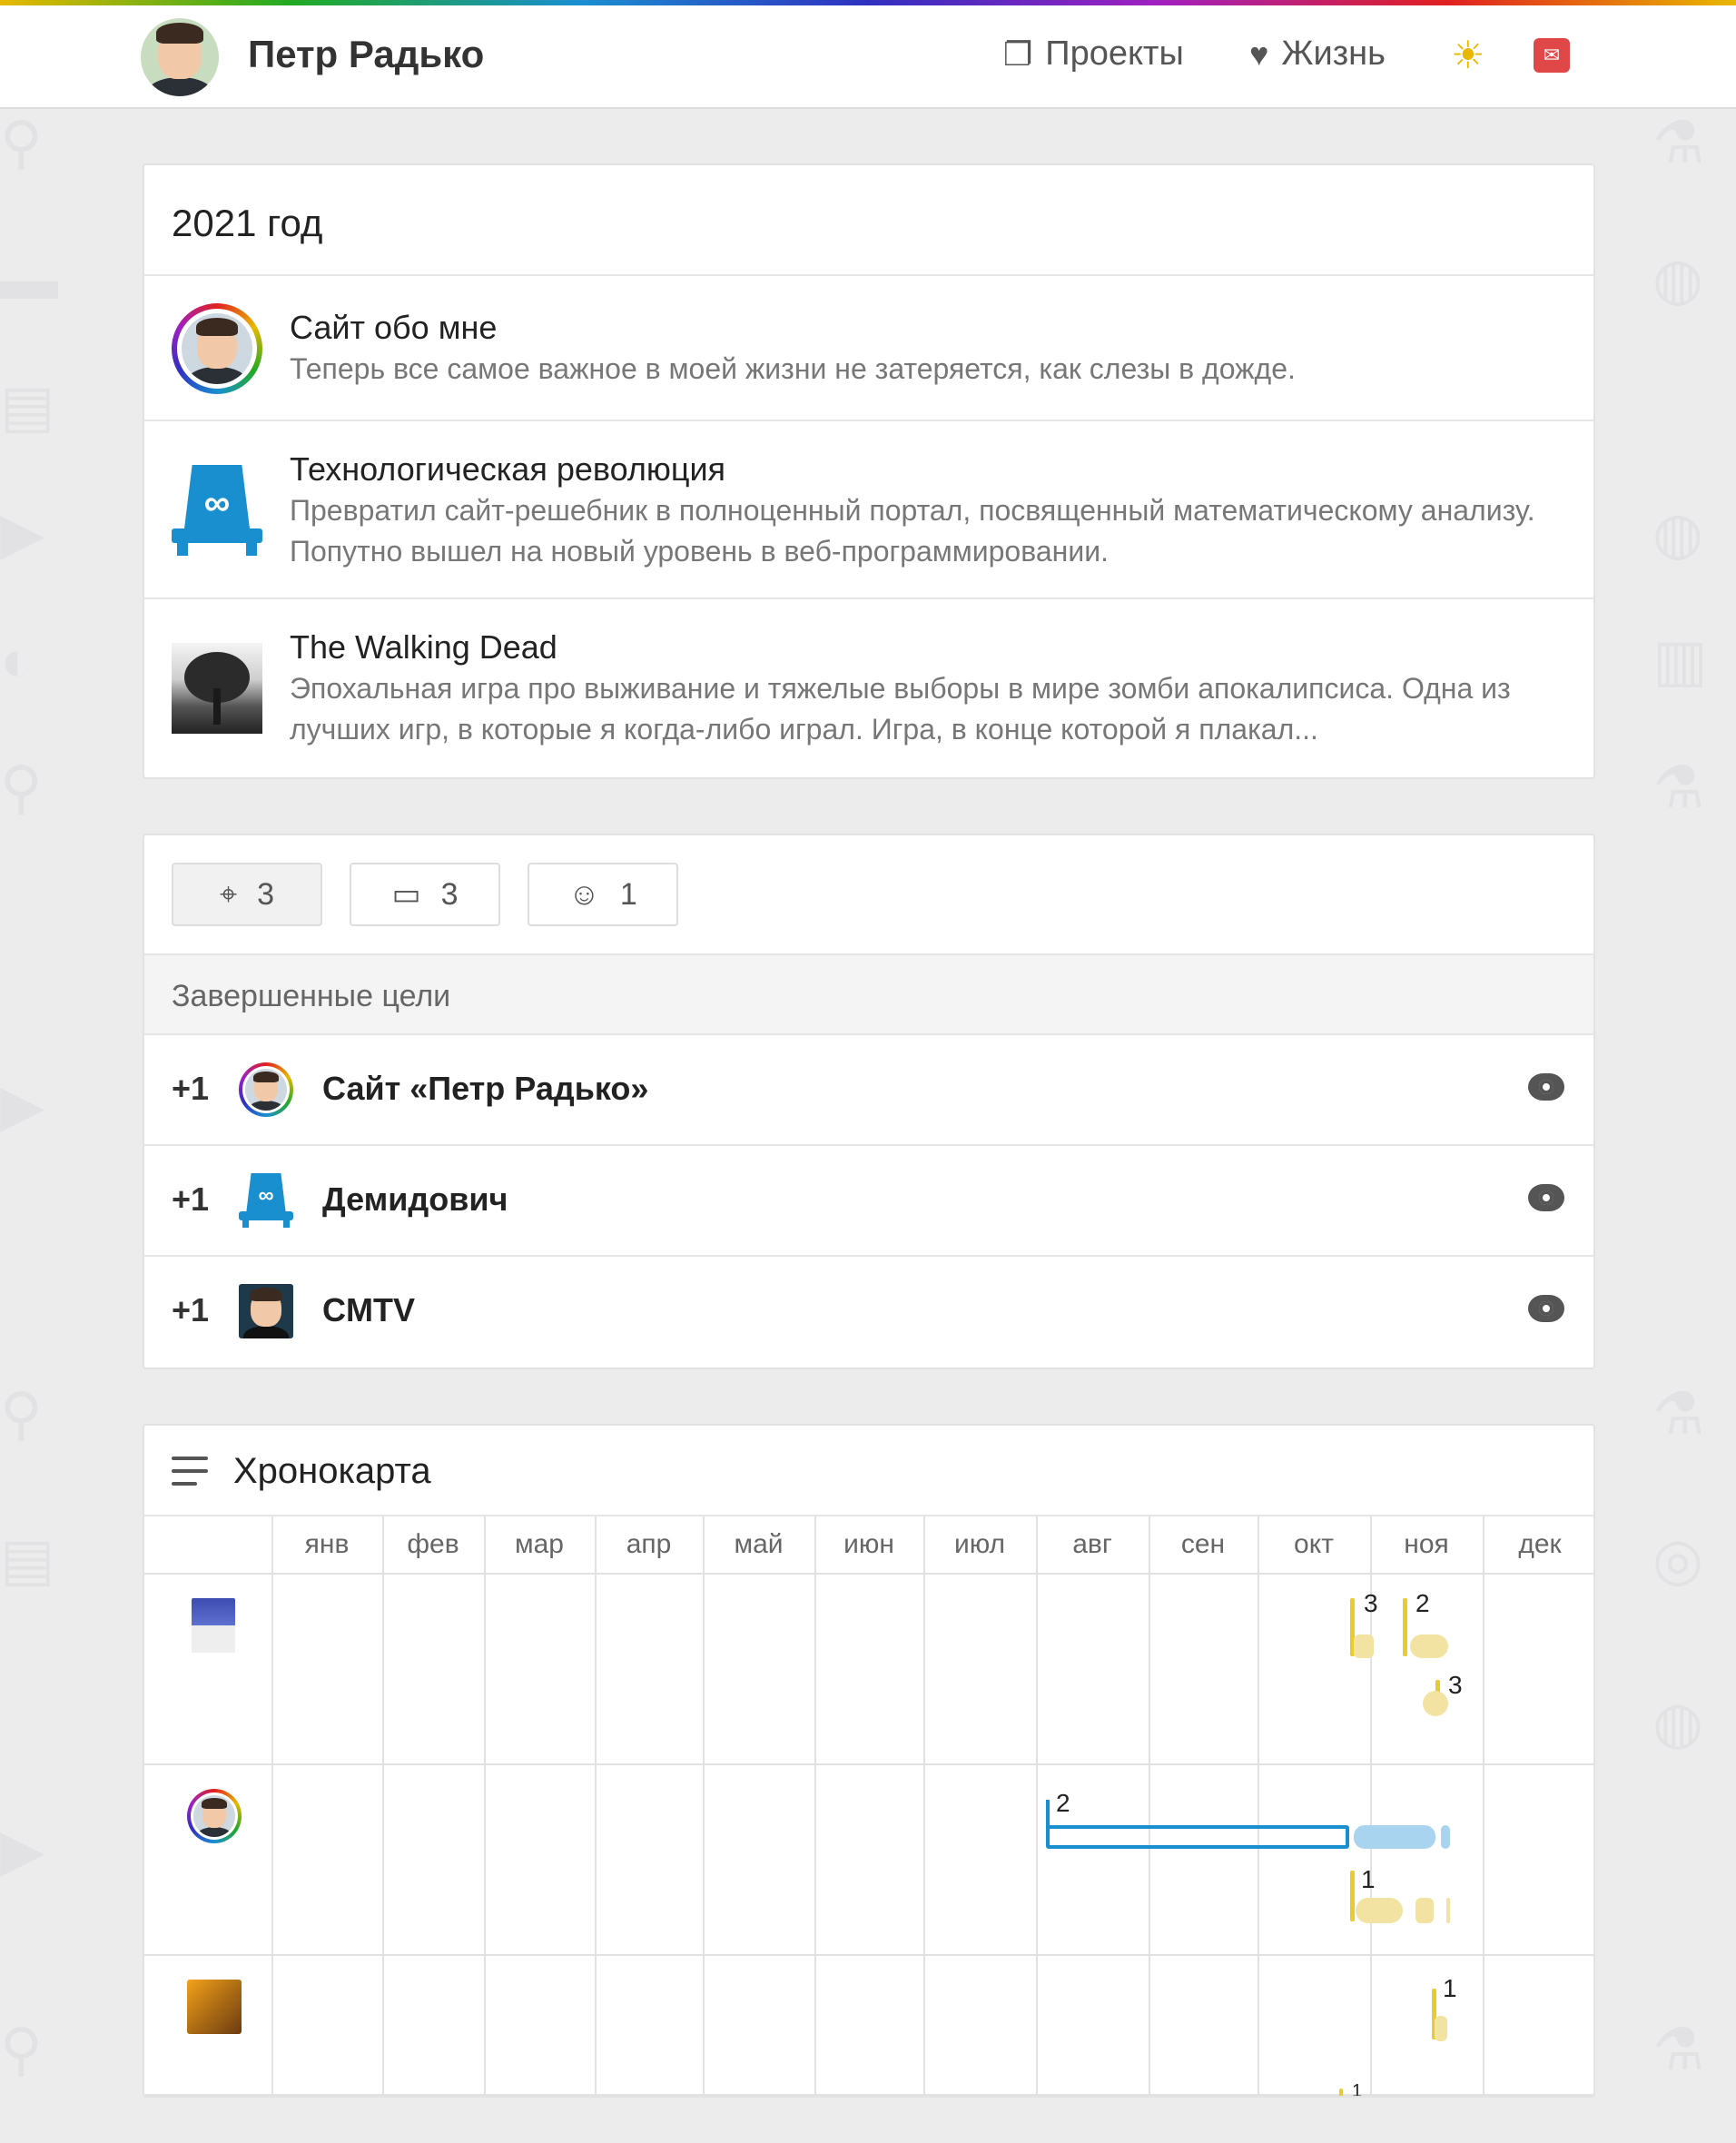 The image size is (1736, 2143). Describe the element at coordinates (29, 278) in the screenshot. I see `bed-icon: ▬` at that location.